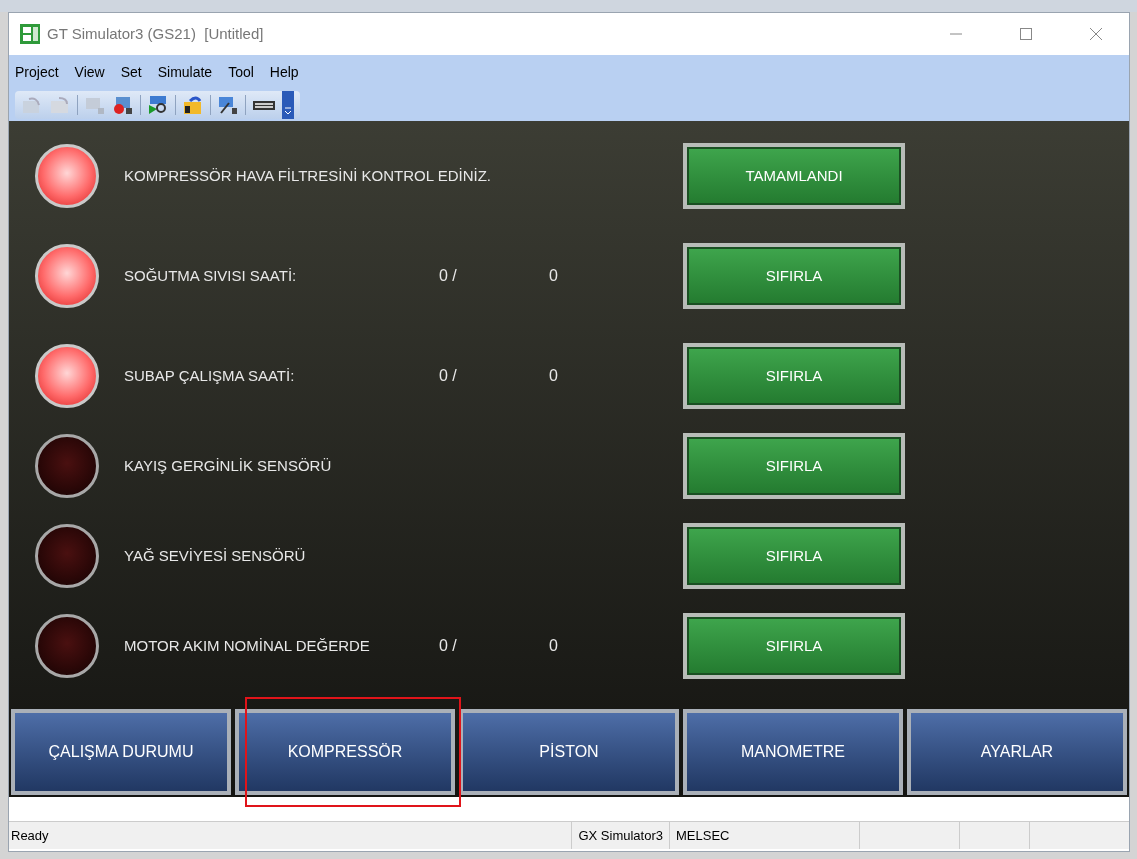  Describe the element at coordinates (30, 835) in the screenshot. I see `status-text: Ready` at that location.